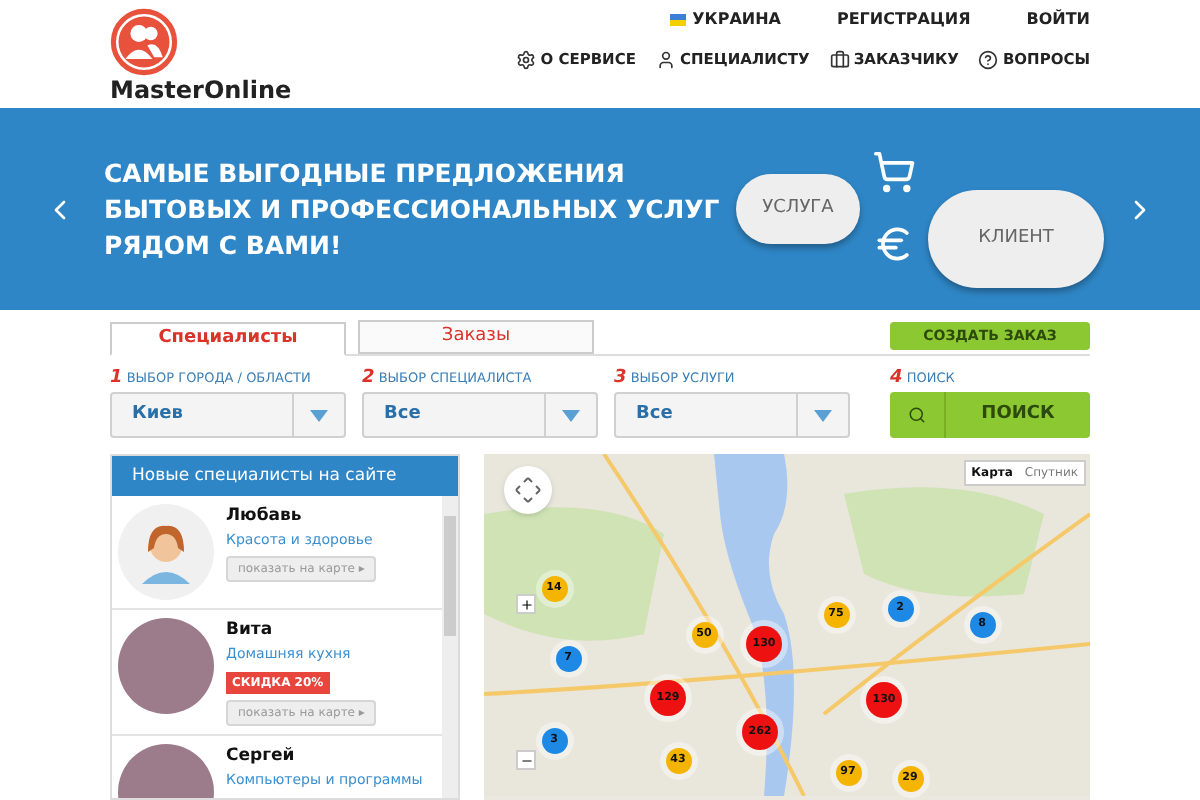 The width and height of the screenshot is (1200, 800). I want to click on specialist-name: Вита, so click(249, 631).